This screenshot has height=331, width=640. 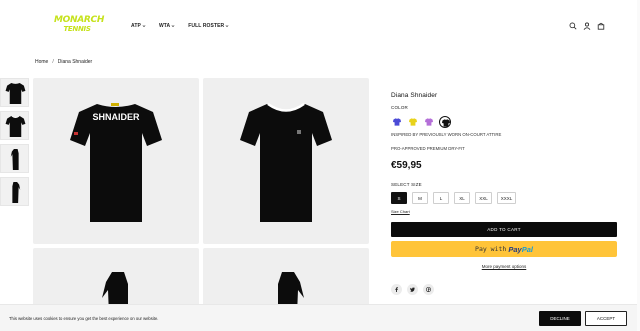 I want to click on twitter-icon, so click(x=412, y=289).